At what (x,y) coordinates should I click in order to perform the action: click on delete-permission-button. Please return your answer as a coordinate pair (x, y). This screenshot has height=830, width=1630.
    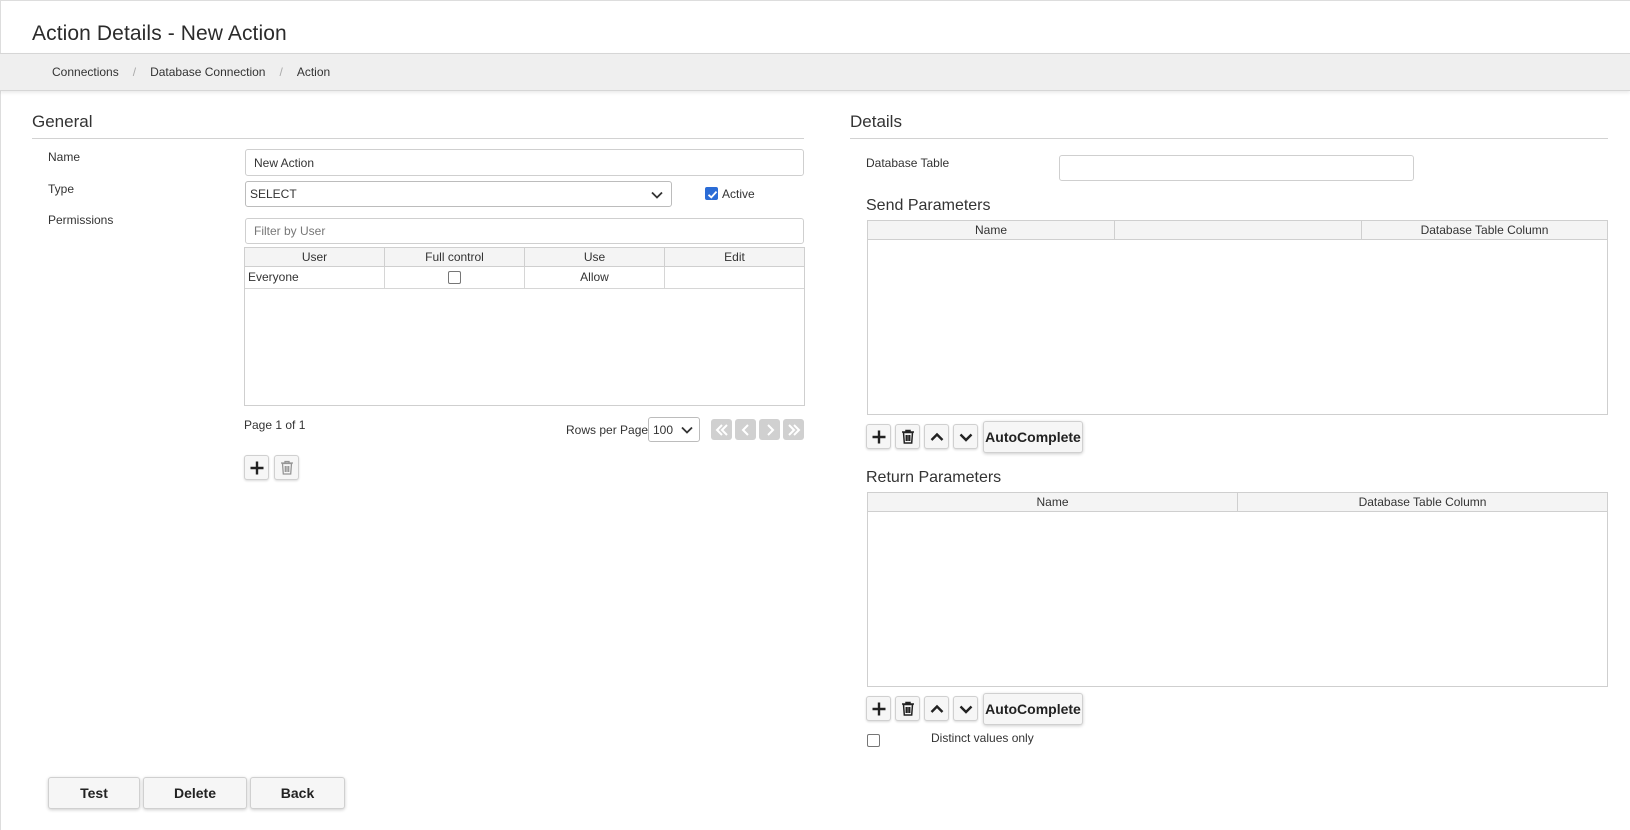
    Looking at the image, I should click on (286, 467).